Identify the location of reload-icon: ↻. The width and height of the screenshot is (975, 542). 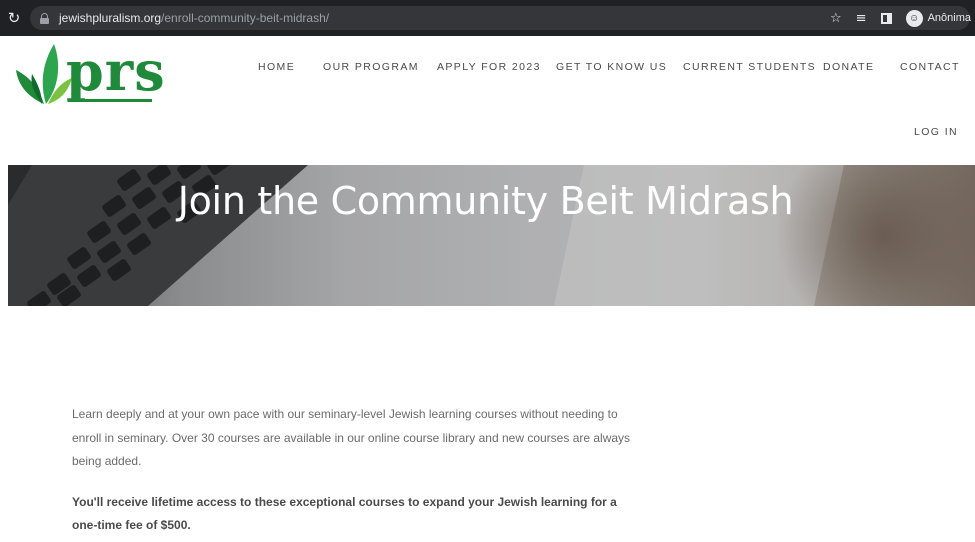
(14, 18).